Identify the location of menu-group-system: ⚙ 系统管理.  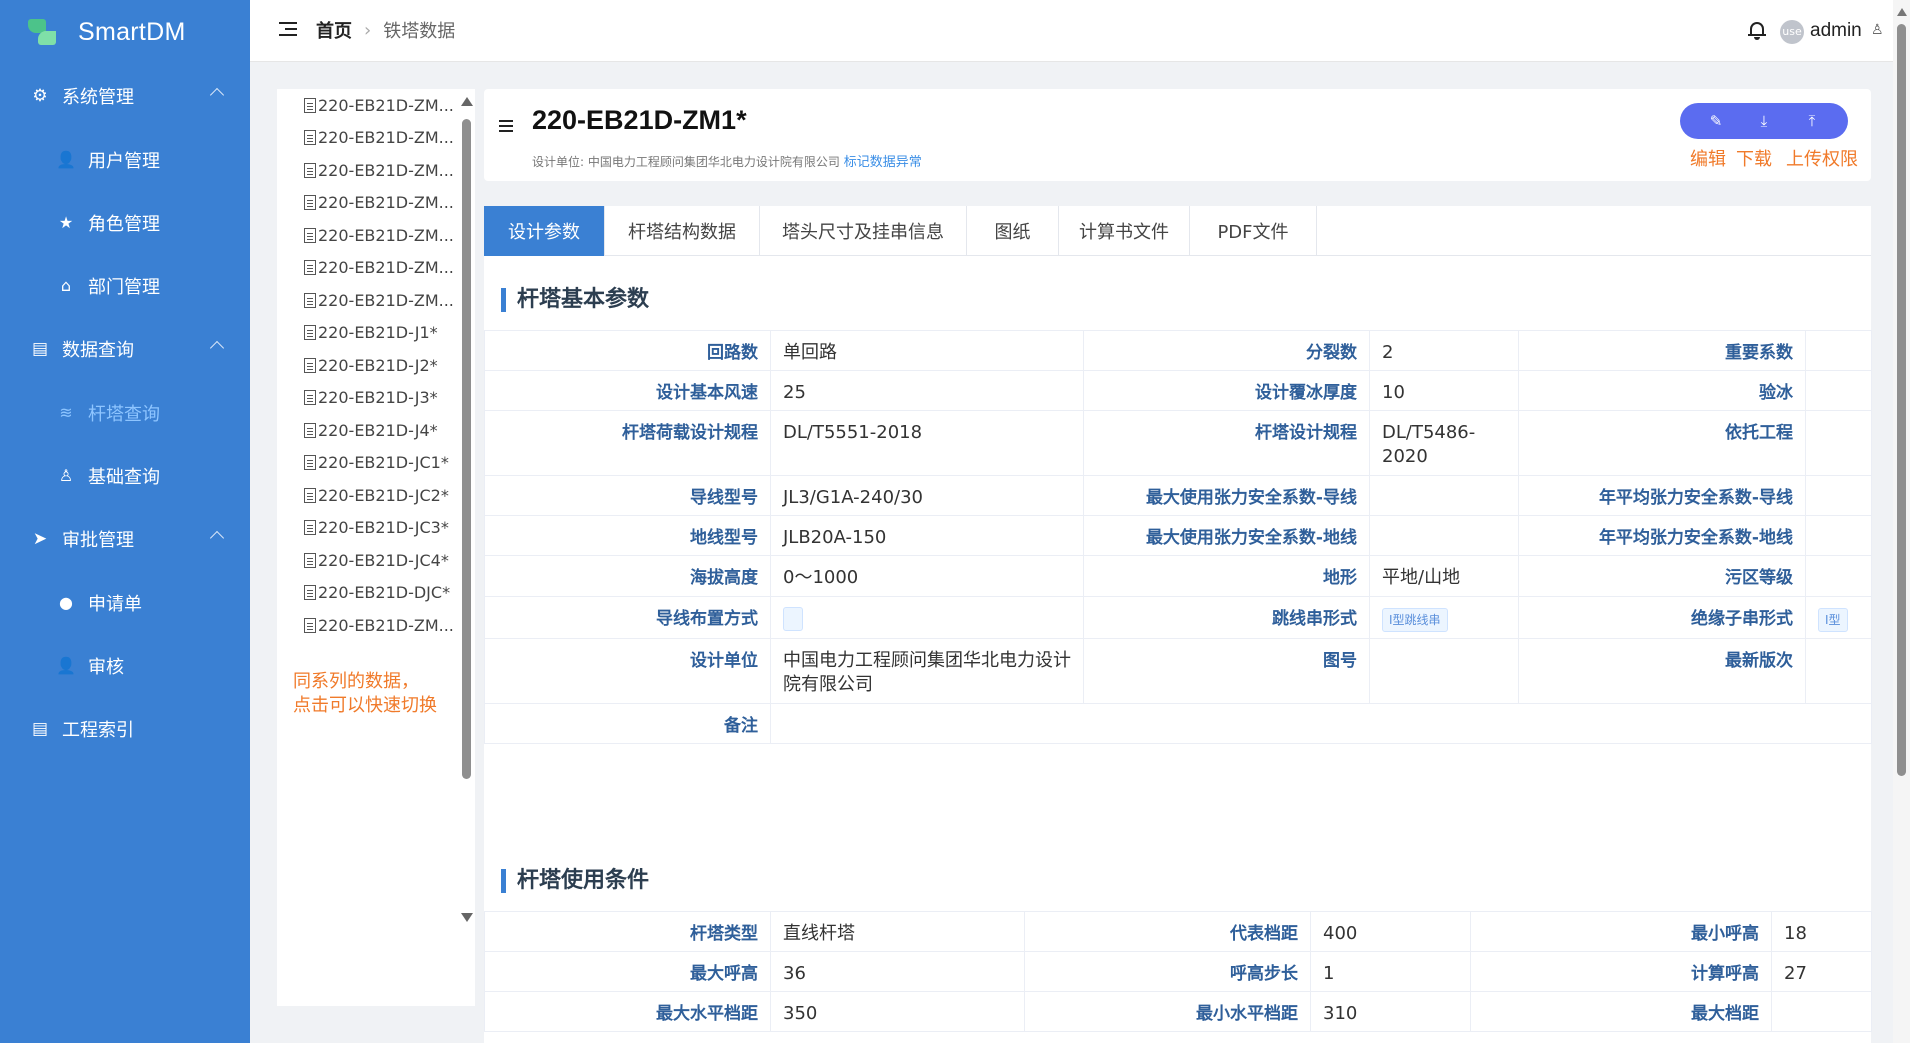
(125, 96).